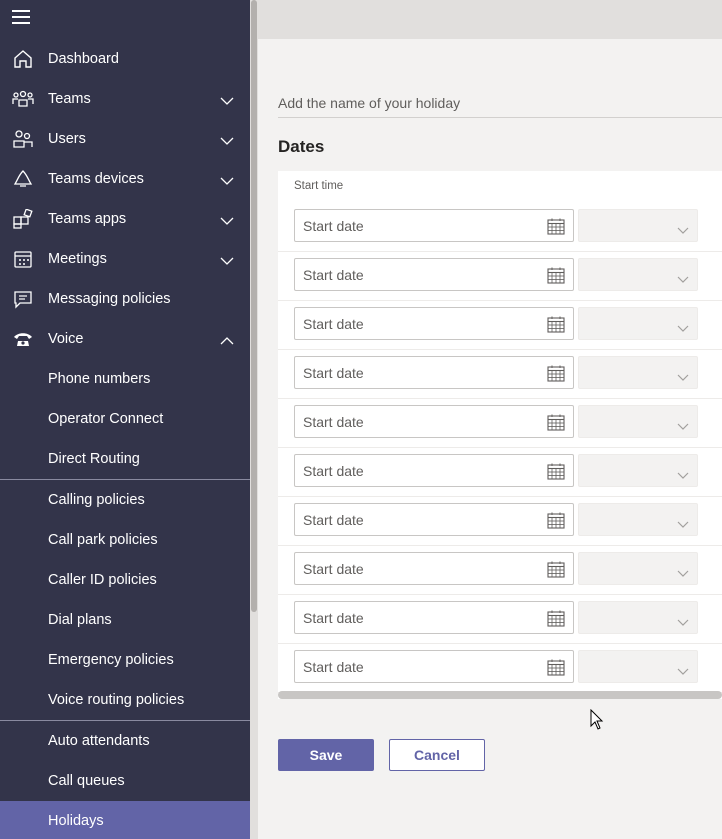 The image size is (722, 839). I want to click on sidebar-item-operator-connect: Operator Connect, so click(125, 419).